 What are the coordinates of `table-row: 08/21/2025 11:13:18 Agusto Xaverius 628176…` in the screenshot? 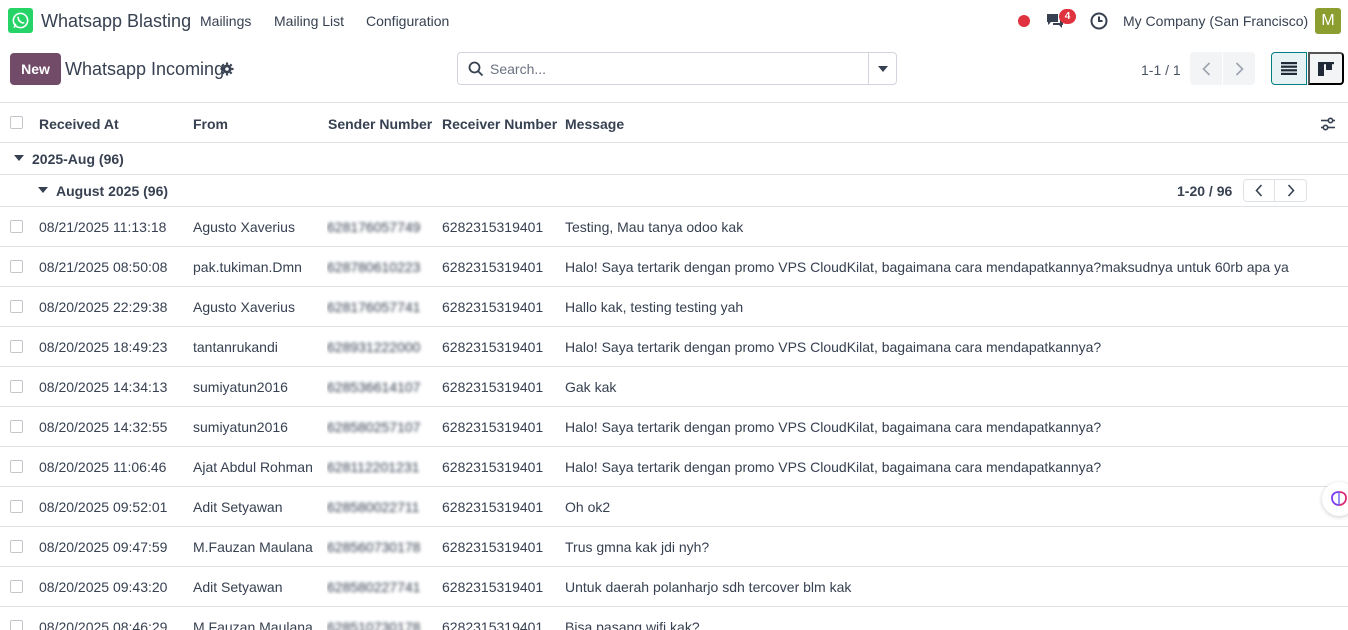 It's located at (674, 227).